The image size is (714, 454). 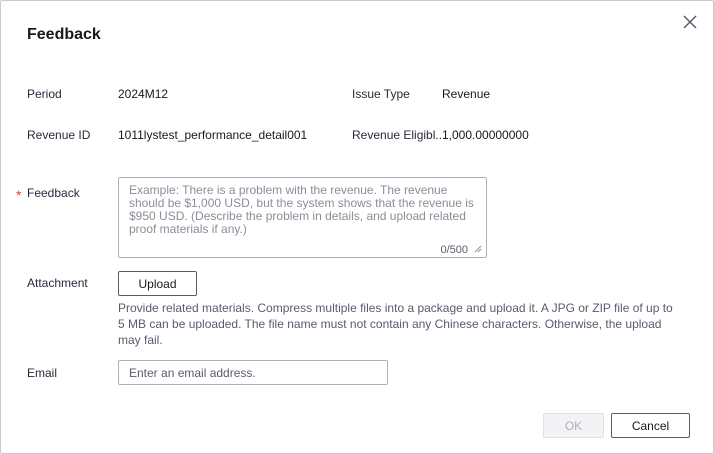 I want to click on resize-grip-icon, so click(x=478, y=249).